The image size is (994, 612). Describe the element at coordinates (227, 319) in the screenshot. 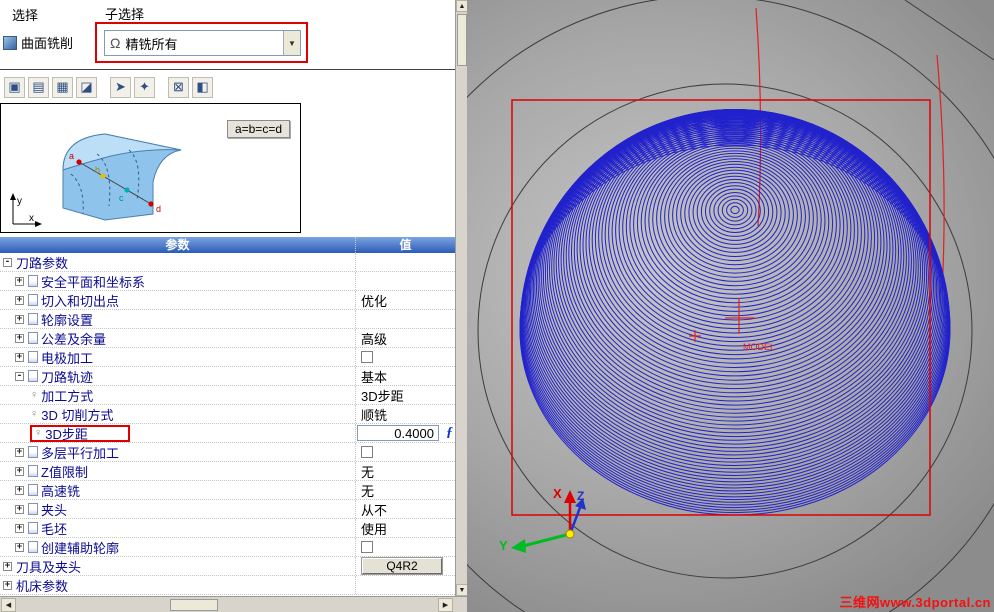

I see `table-row: + 轮廓设置` at that location.